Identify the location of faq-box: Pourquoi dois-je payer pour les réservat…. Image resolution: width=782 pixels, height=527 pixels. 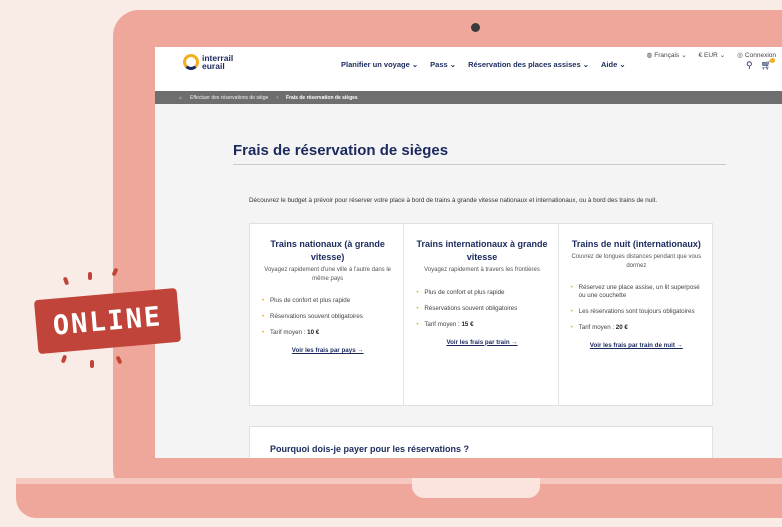
(481, 442).